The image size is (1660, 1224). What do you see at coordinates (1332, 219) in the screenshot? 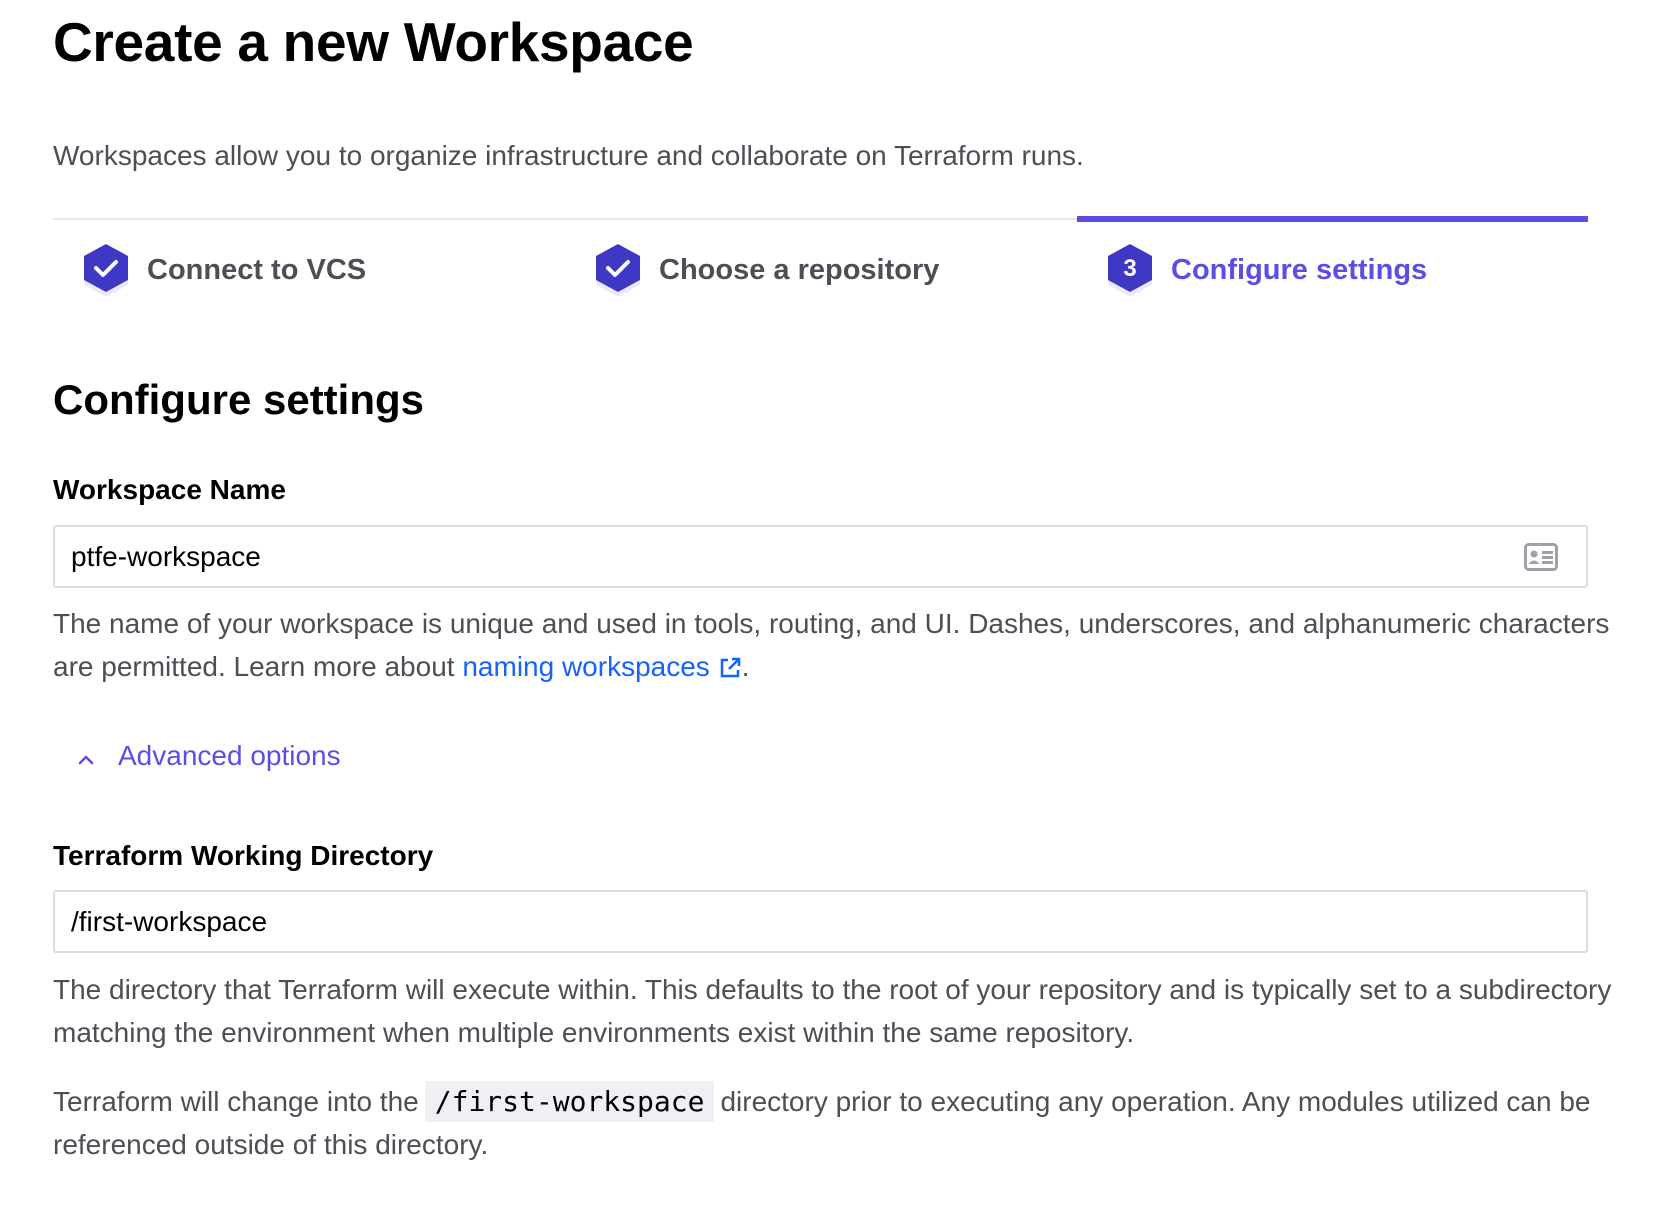
I see `active-step-indicator` at bounding box center [1332, 219].